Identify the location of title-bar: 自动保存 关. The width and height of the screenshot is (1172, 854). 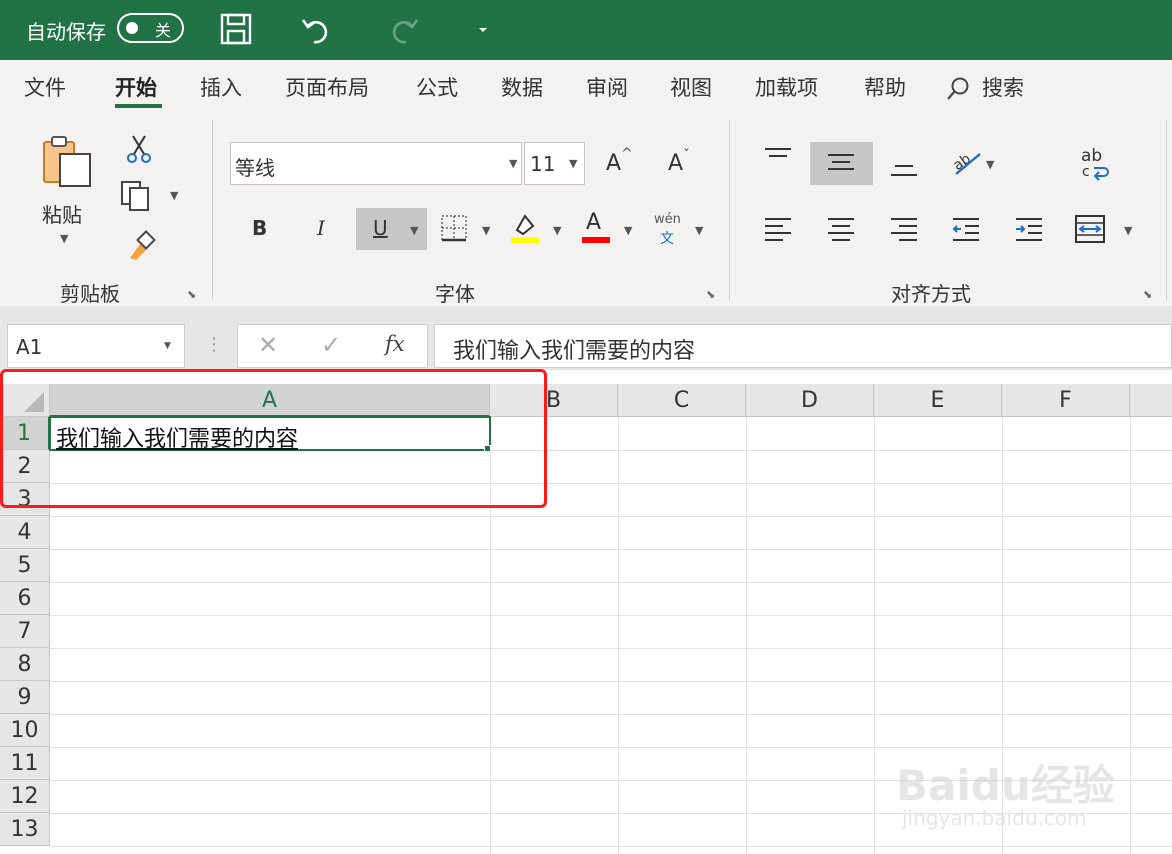
(586, 30).